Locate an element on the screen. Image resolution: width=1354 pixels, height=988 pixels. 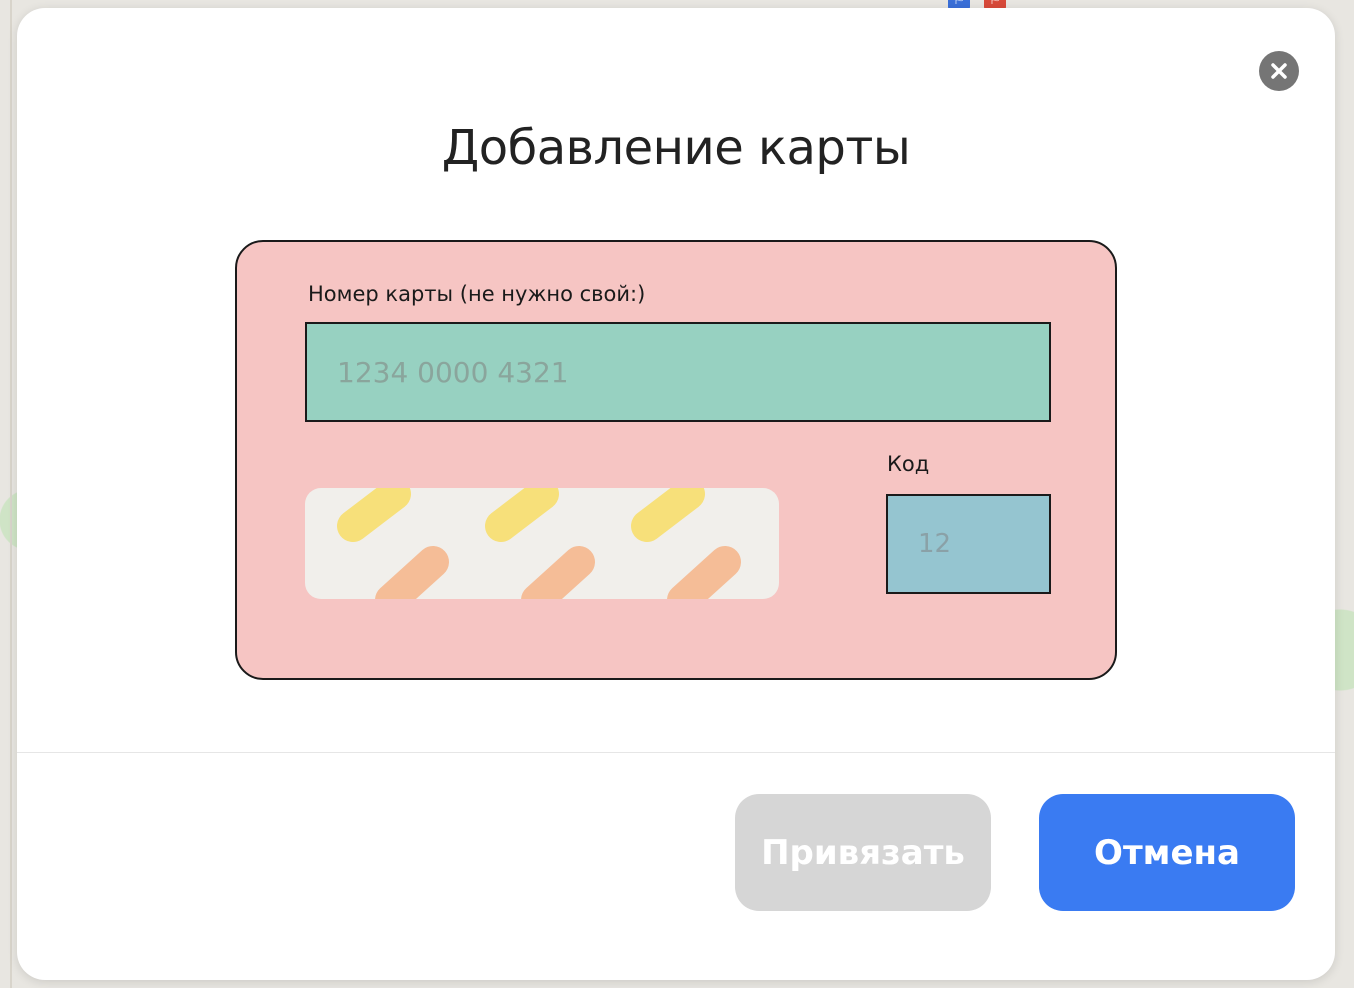
footer-divider is located at coordinates (676, 752).